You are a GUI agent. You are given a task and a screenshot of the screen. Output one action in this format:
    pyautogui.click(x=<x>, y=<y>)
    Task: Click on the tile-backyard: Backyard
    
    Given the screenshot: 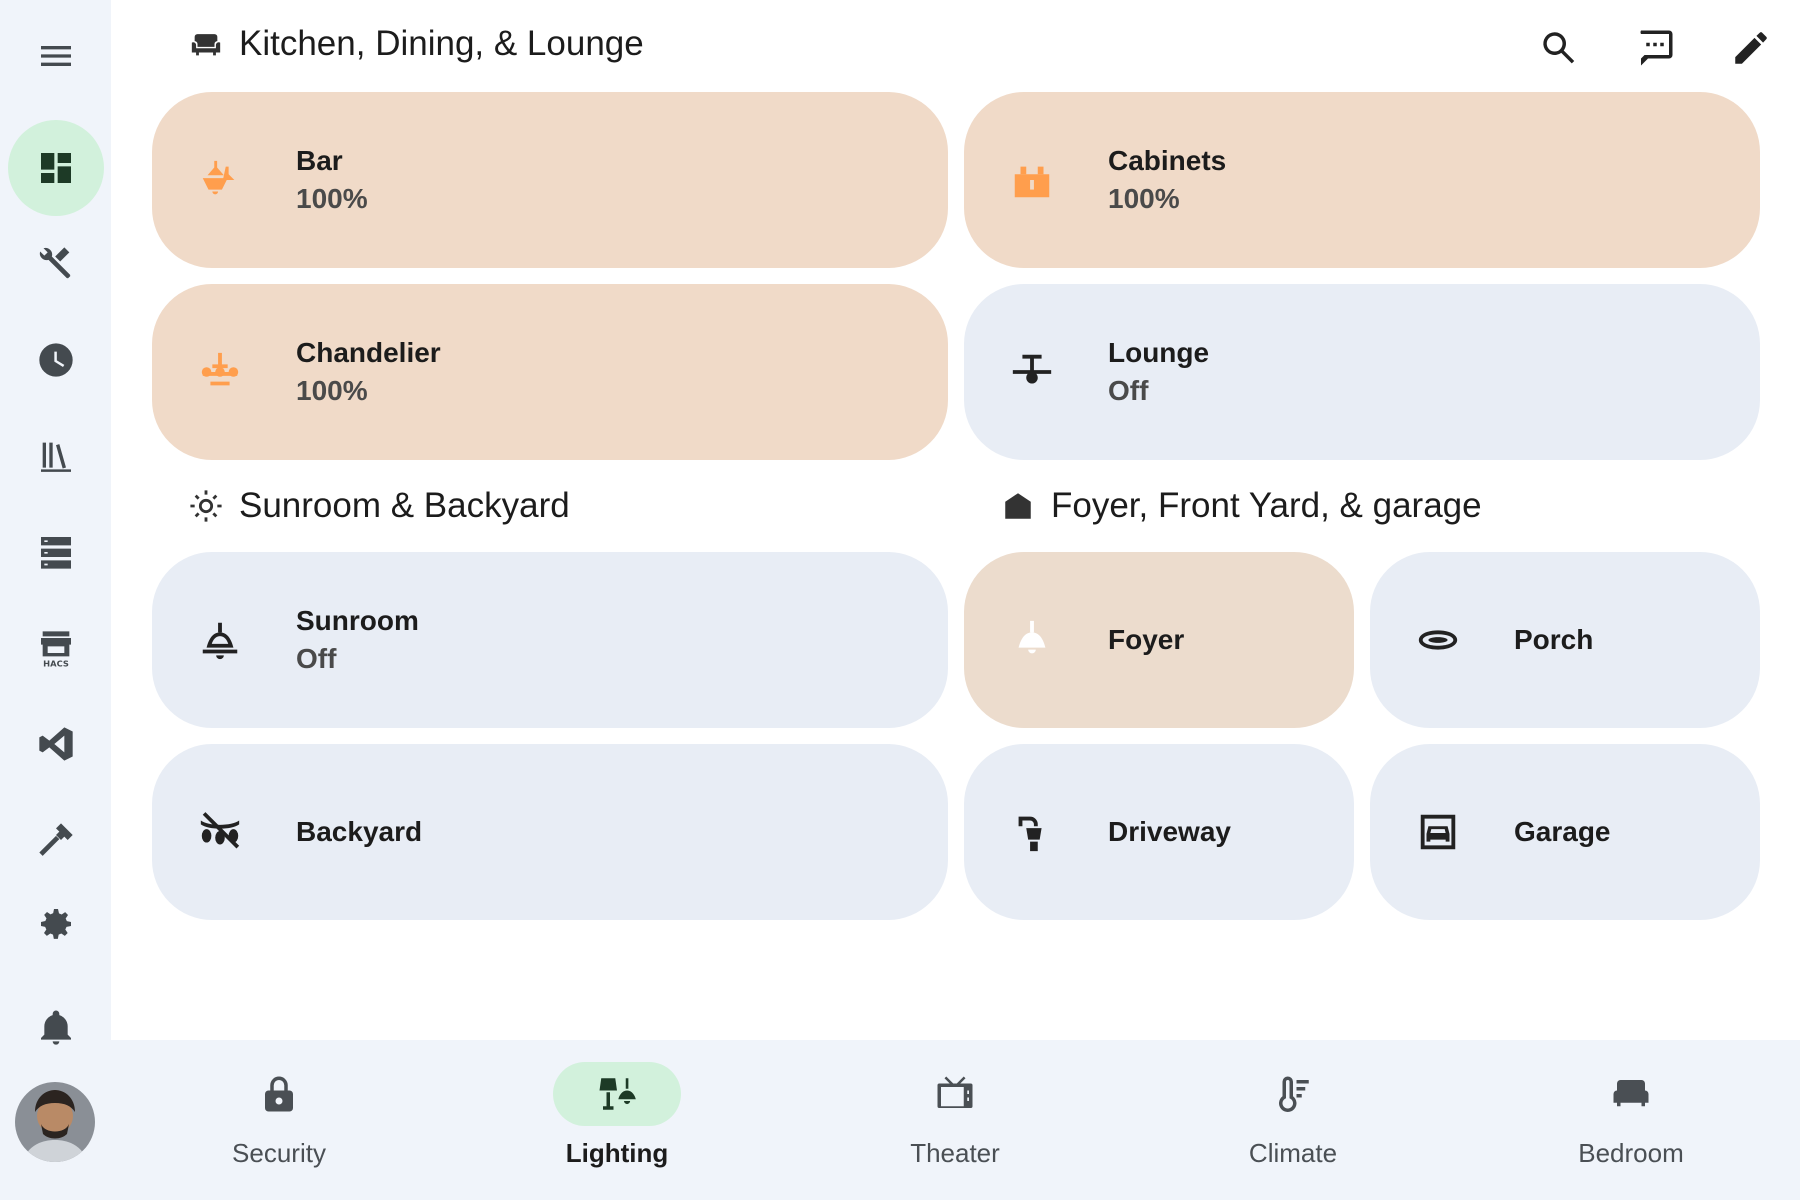 What is the action you would take?
    pyautogui.click(x=550, y=832)
    